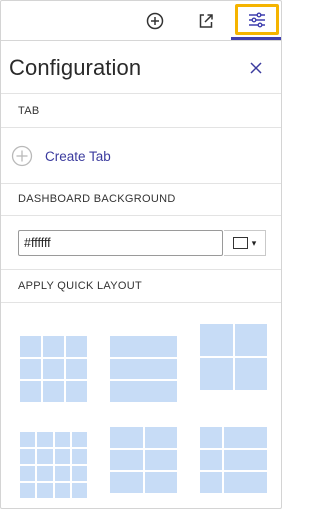 This screenshot has width=320, height=509. I want to click on color-picker-button: ▾, so click(245, 243).